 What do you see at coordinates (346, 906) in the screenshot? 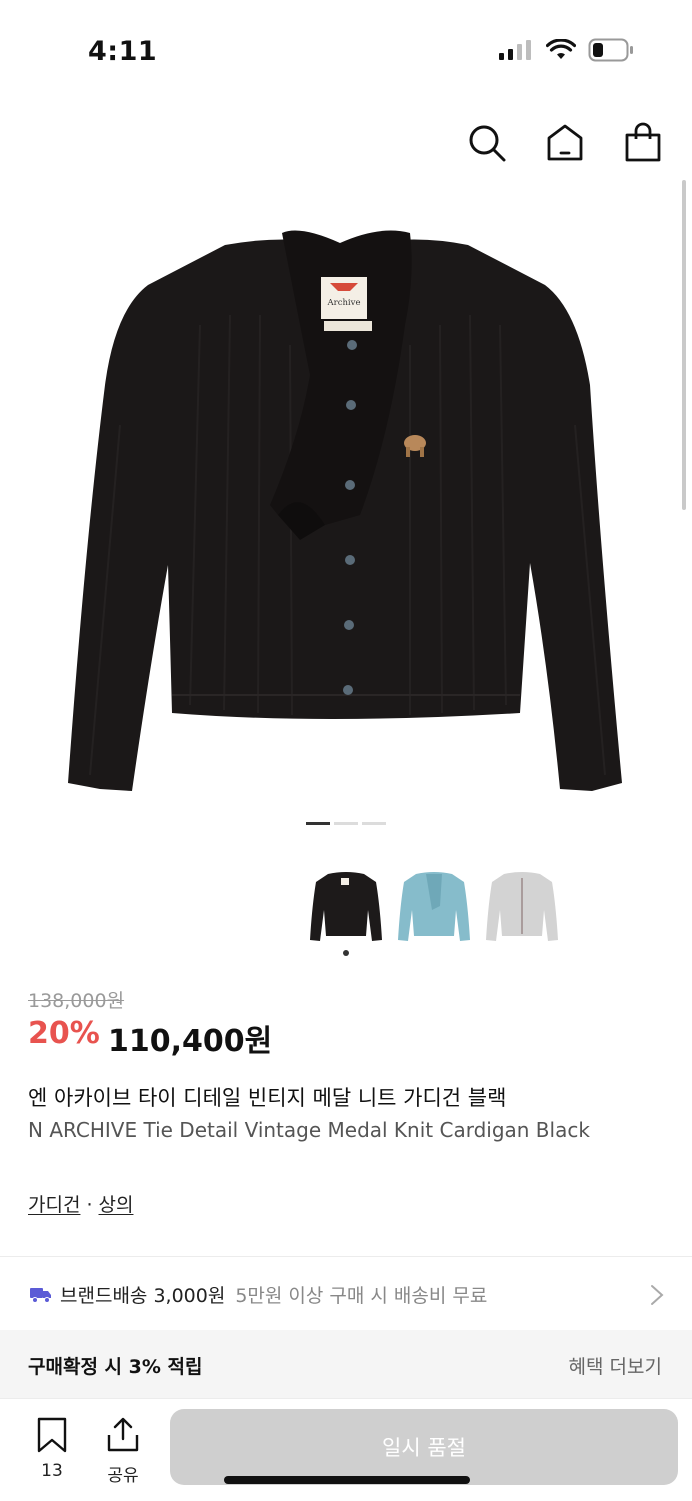
I see `color-swatch-black` at bounding box center [346, 906].